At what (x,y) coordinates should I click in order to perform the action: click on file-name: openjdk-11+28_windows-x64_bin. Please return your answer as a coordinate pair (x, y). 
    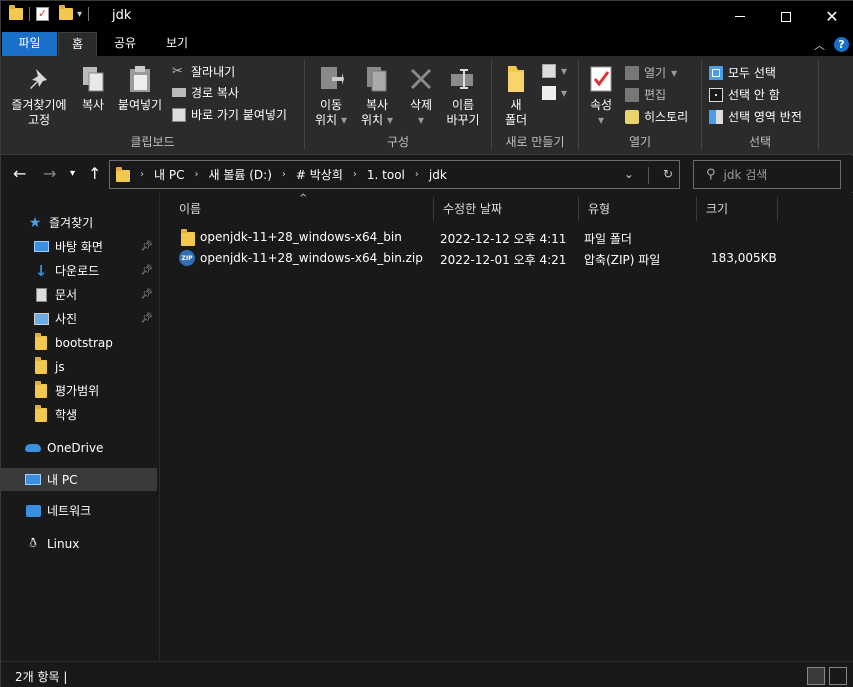
    Looking at the image, I should click on (301, 237).